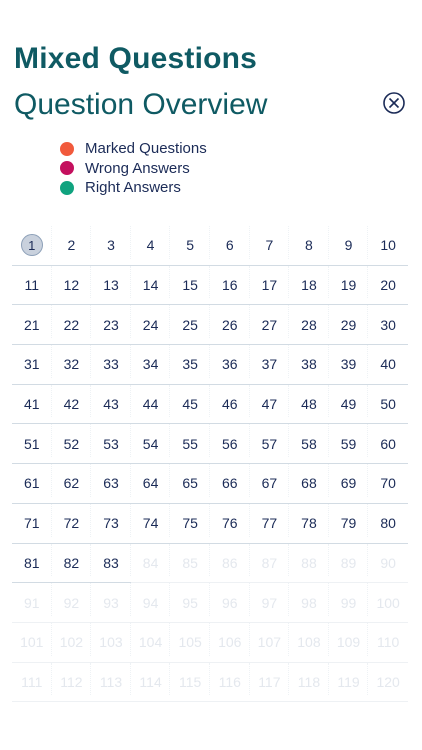  What do you see at coordinates (230, 642) in the screenshot?
I see `question-number: 106` at bounding box center [230, 642].